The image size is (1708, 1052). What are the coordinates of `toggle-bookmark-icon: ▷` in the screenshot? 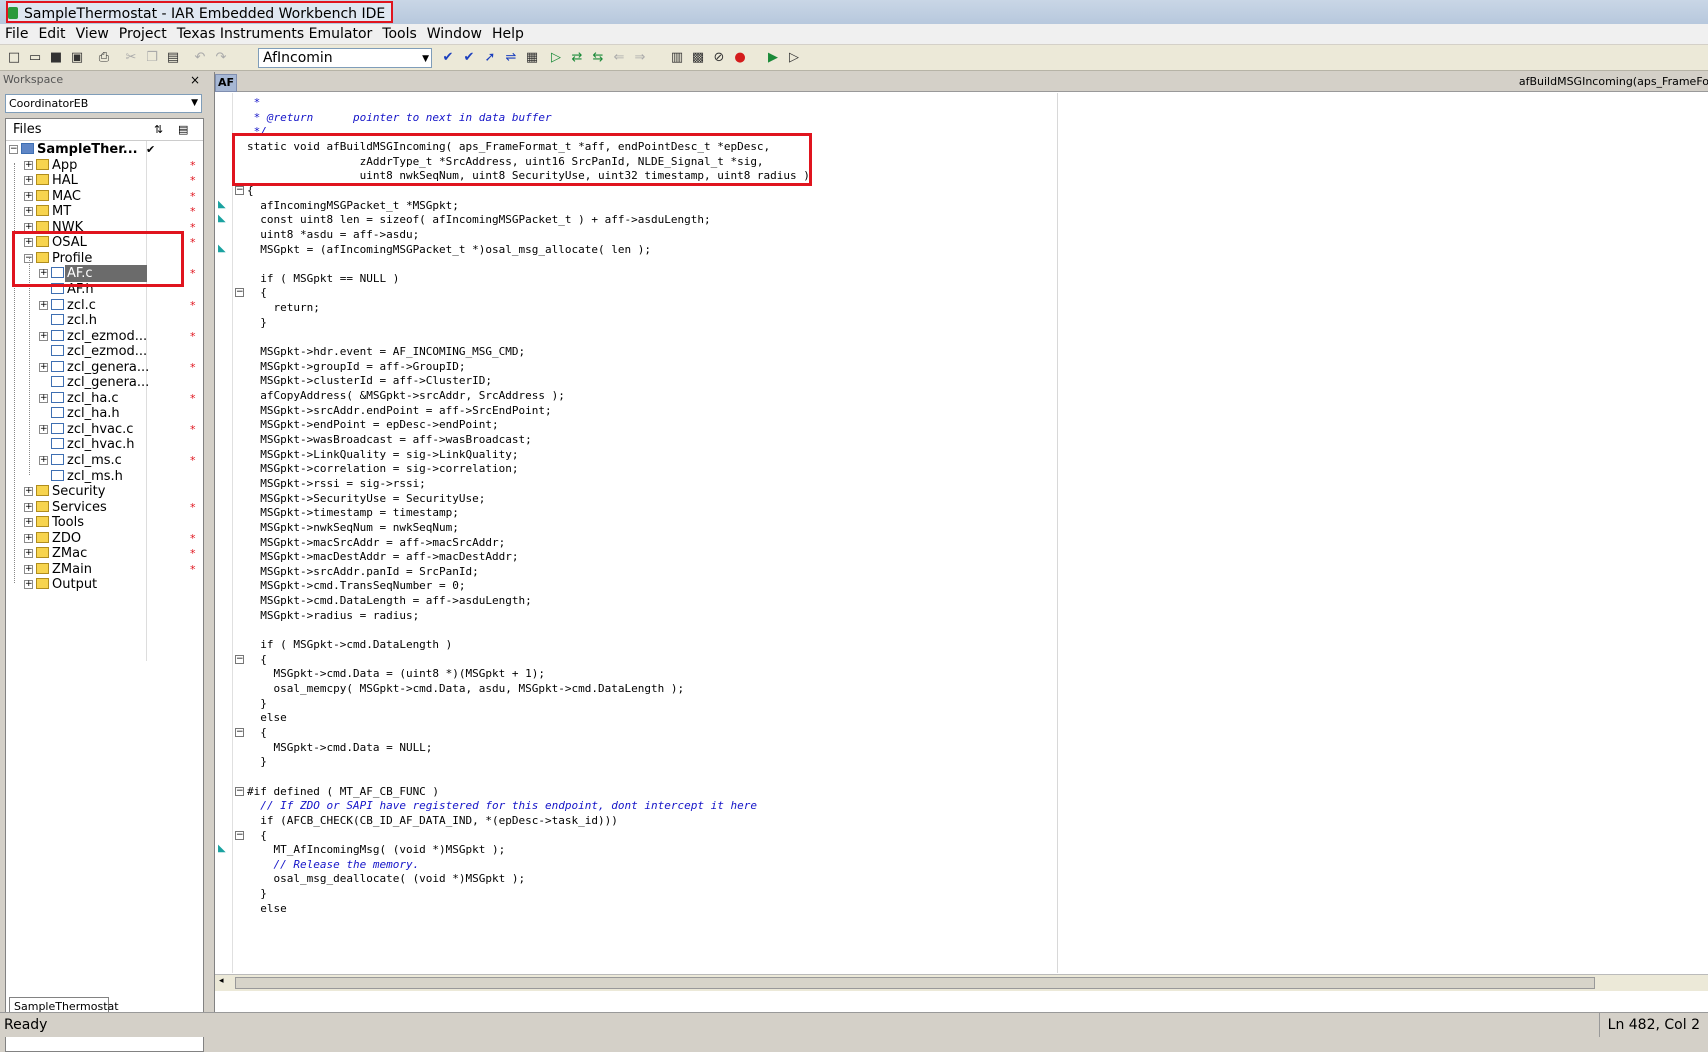 It's located at (556, 58).